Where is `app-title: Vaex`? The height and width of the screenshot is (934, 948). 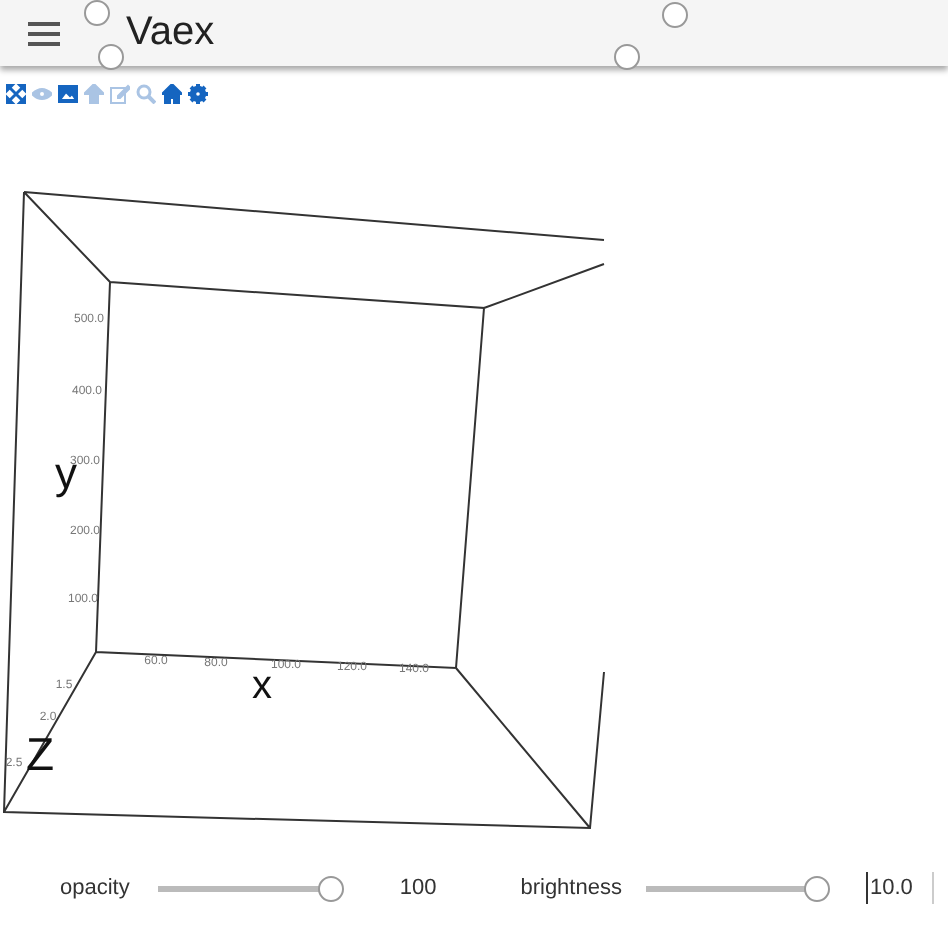 app-title: Vaex is located at coordinates (170, 33).